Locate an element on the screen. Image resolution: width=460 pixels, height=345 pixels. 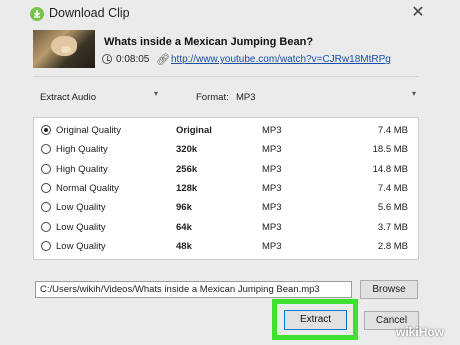
quality-size: 18.5 MB is located at coordinates (390, 150).